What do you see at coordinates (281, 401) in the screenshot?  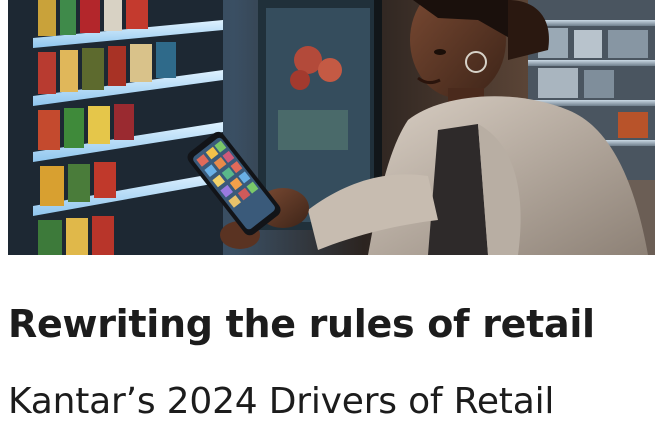 I see `article-subtitle: Kantar’s 2024 Drivers of Retail` at bounding box center [281, 401].